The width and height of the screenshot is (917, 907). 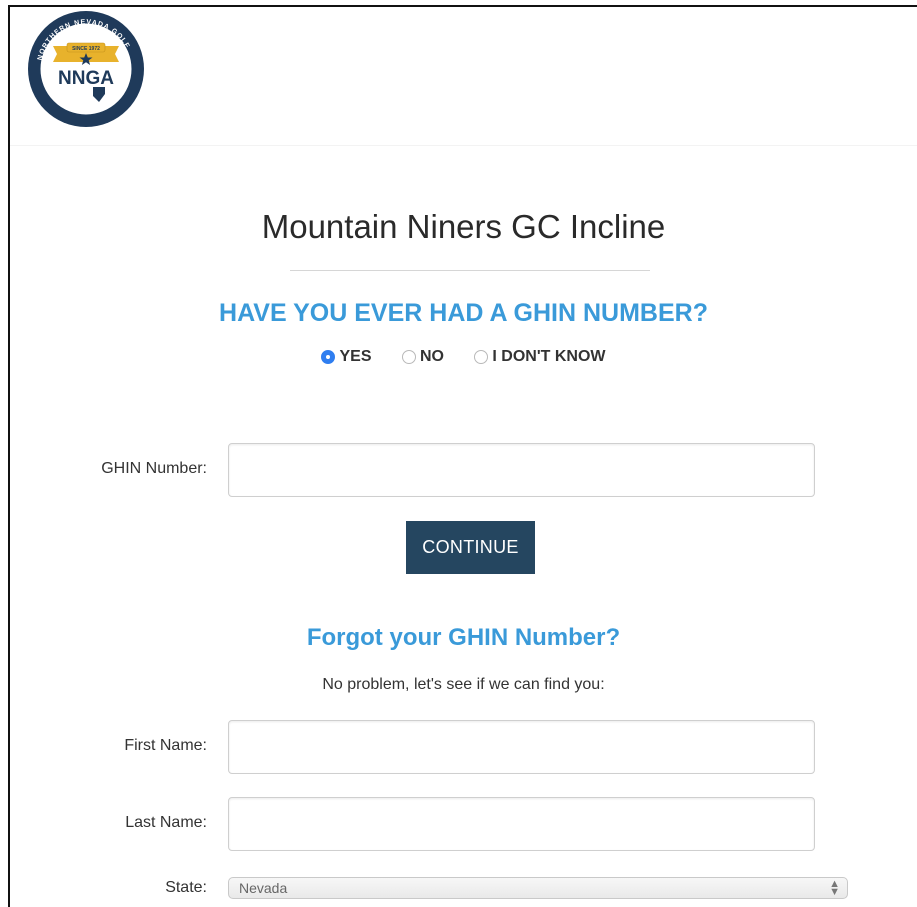 What do you see at coordinates (834, 888) in the screenshot?
I see `select-updown-icon: ▲ ▼` at bounding box center [834, 888].